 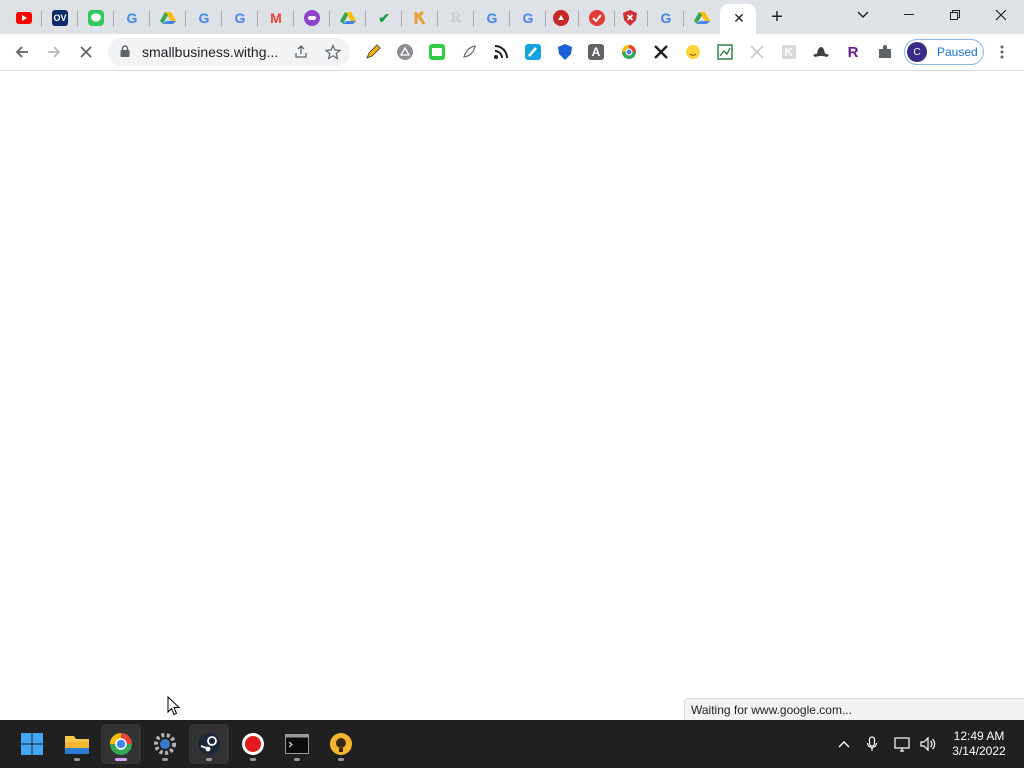 I want to click on tab-todoist, so click(x=597, y=18).